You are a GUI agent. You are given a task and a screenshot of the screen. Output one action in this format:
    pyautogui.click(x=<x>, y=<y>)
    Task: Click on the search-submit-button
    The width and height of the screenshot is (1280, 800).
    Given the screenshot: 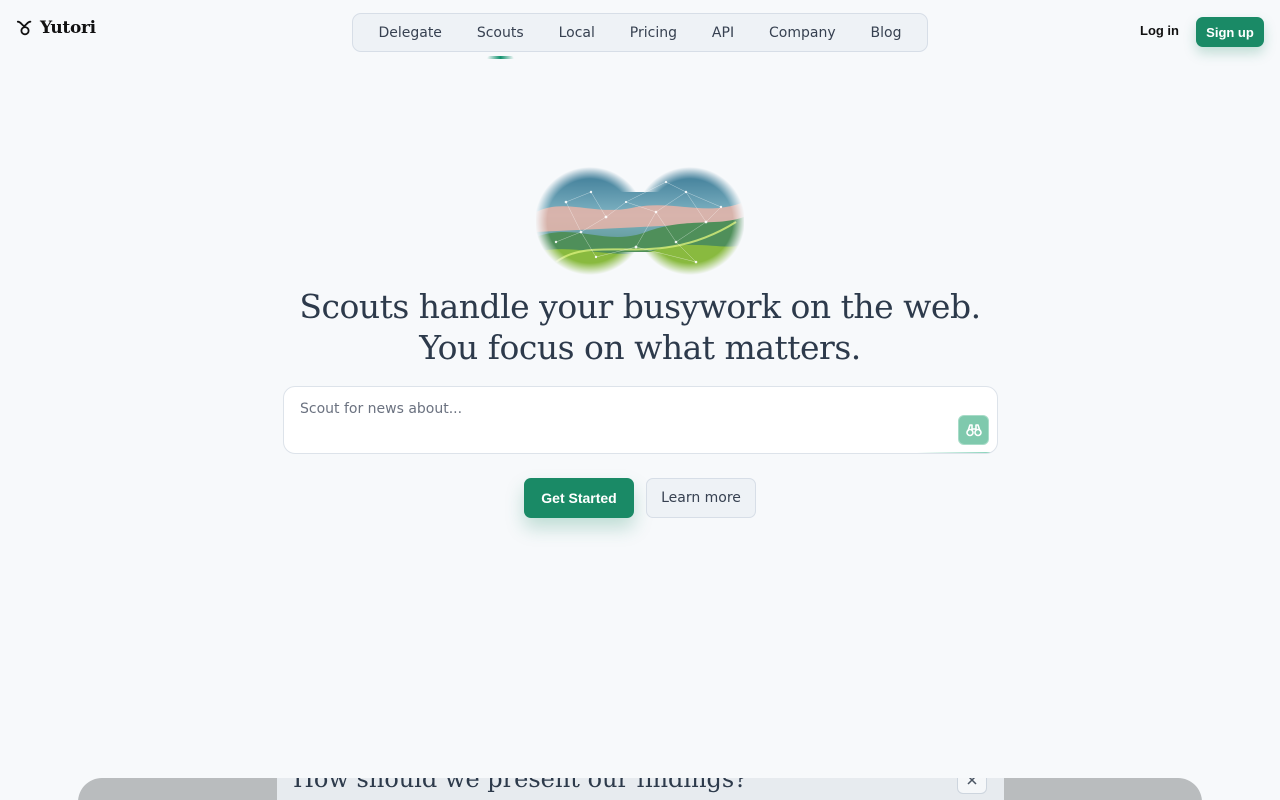 What is the action you would take?
    pyautogui.click(x=973, y=430)
    